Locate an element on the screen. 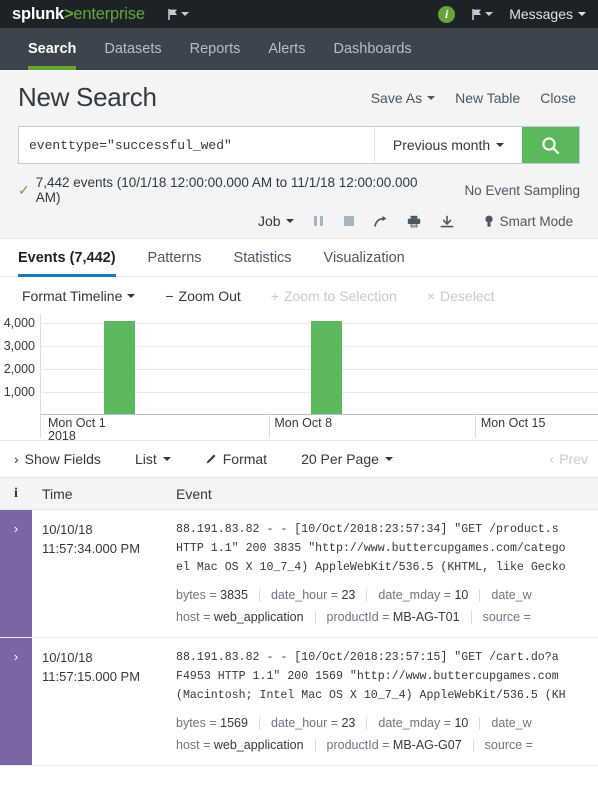 The width and height of the screenshot is (598, 809). nav-item-dashboards: Dashboards is located at coordinates (372, 49).